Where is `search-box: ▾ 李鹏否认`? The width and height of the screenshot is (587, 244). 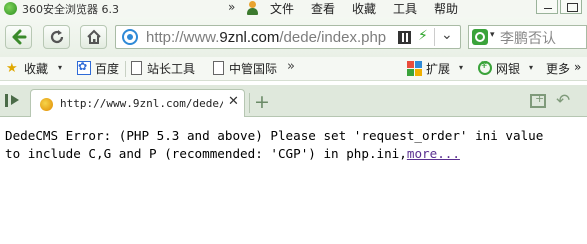
search-box: ▾ 李鹏否认 is located at coordinates (527, 37).